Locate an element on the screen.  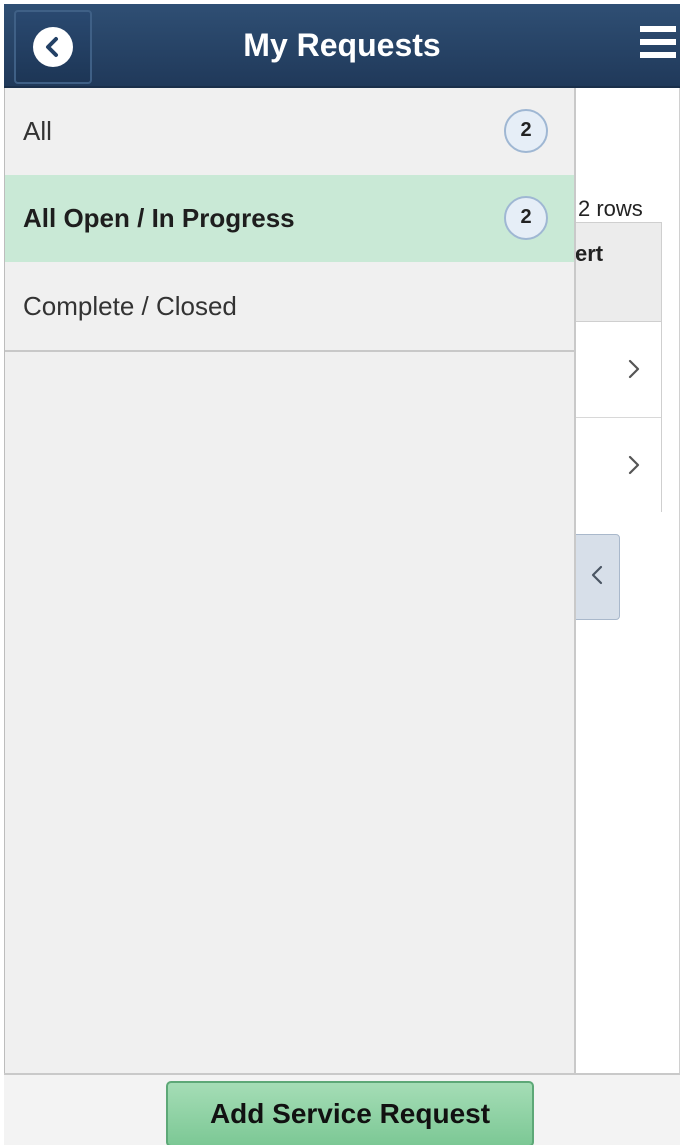
collapse-panel-tab is located at coordinates (597, 577).